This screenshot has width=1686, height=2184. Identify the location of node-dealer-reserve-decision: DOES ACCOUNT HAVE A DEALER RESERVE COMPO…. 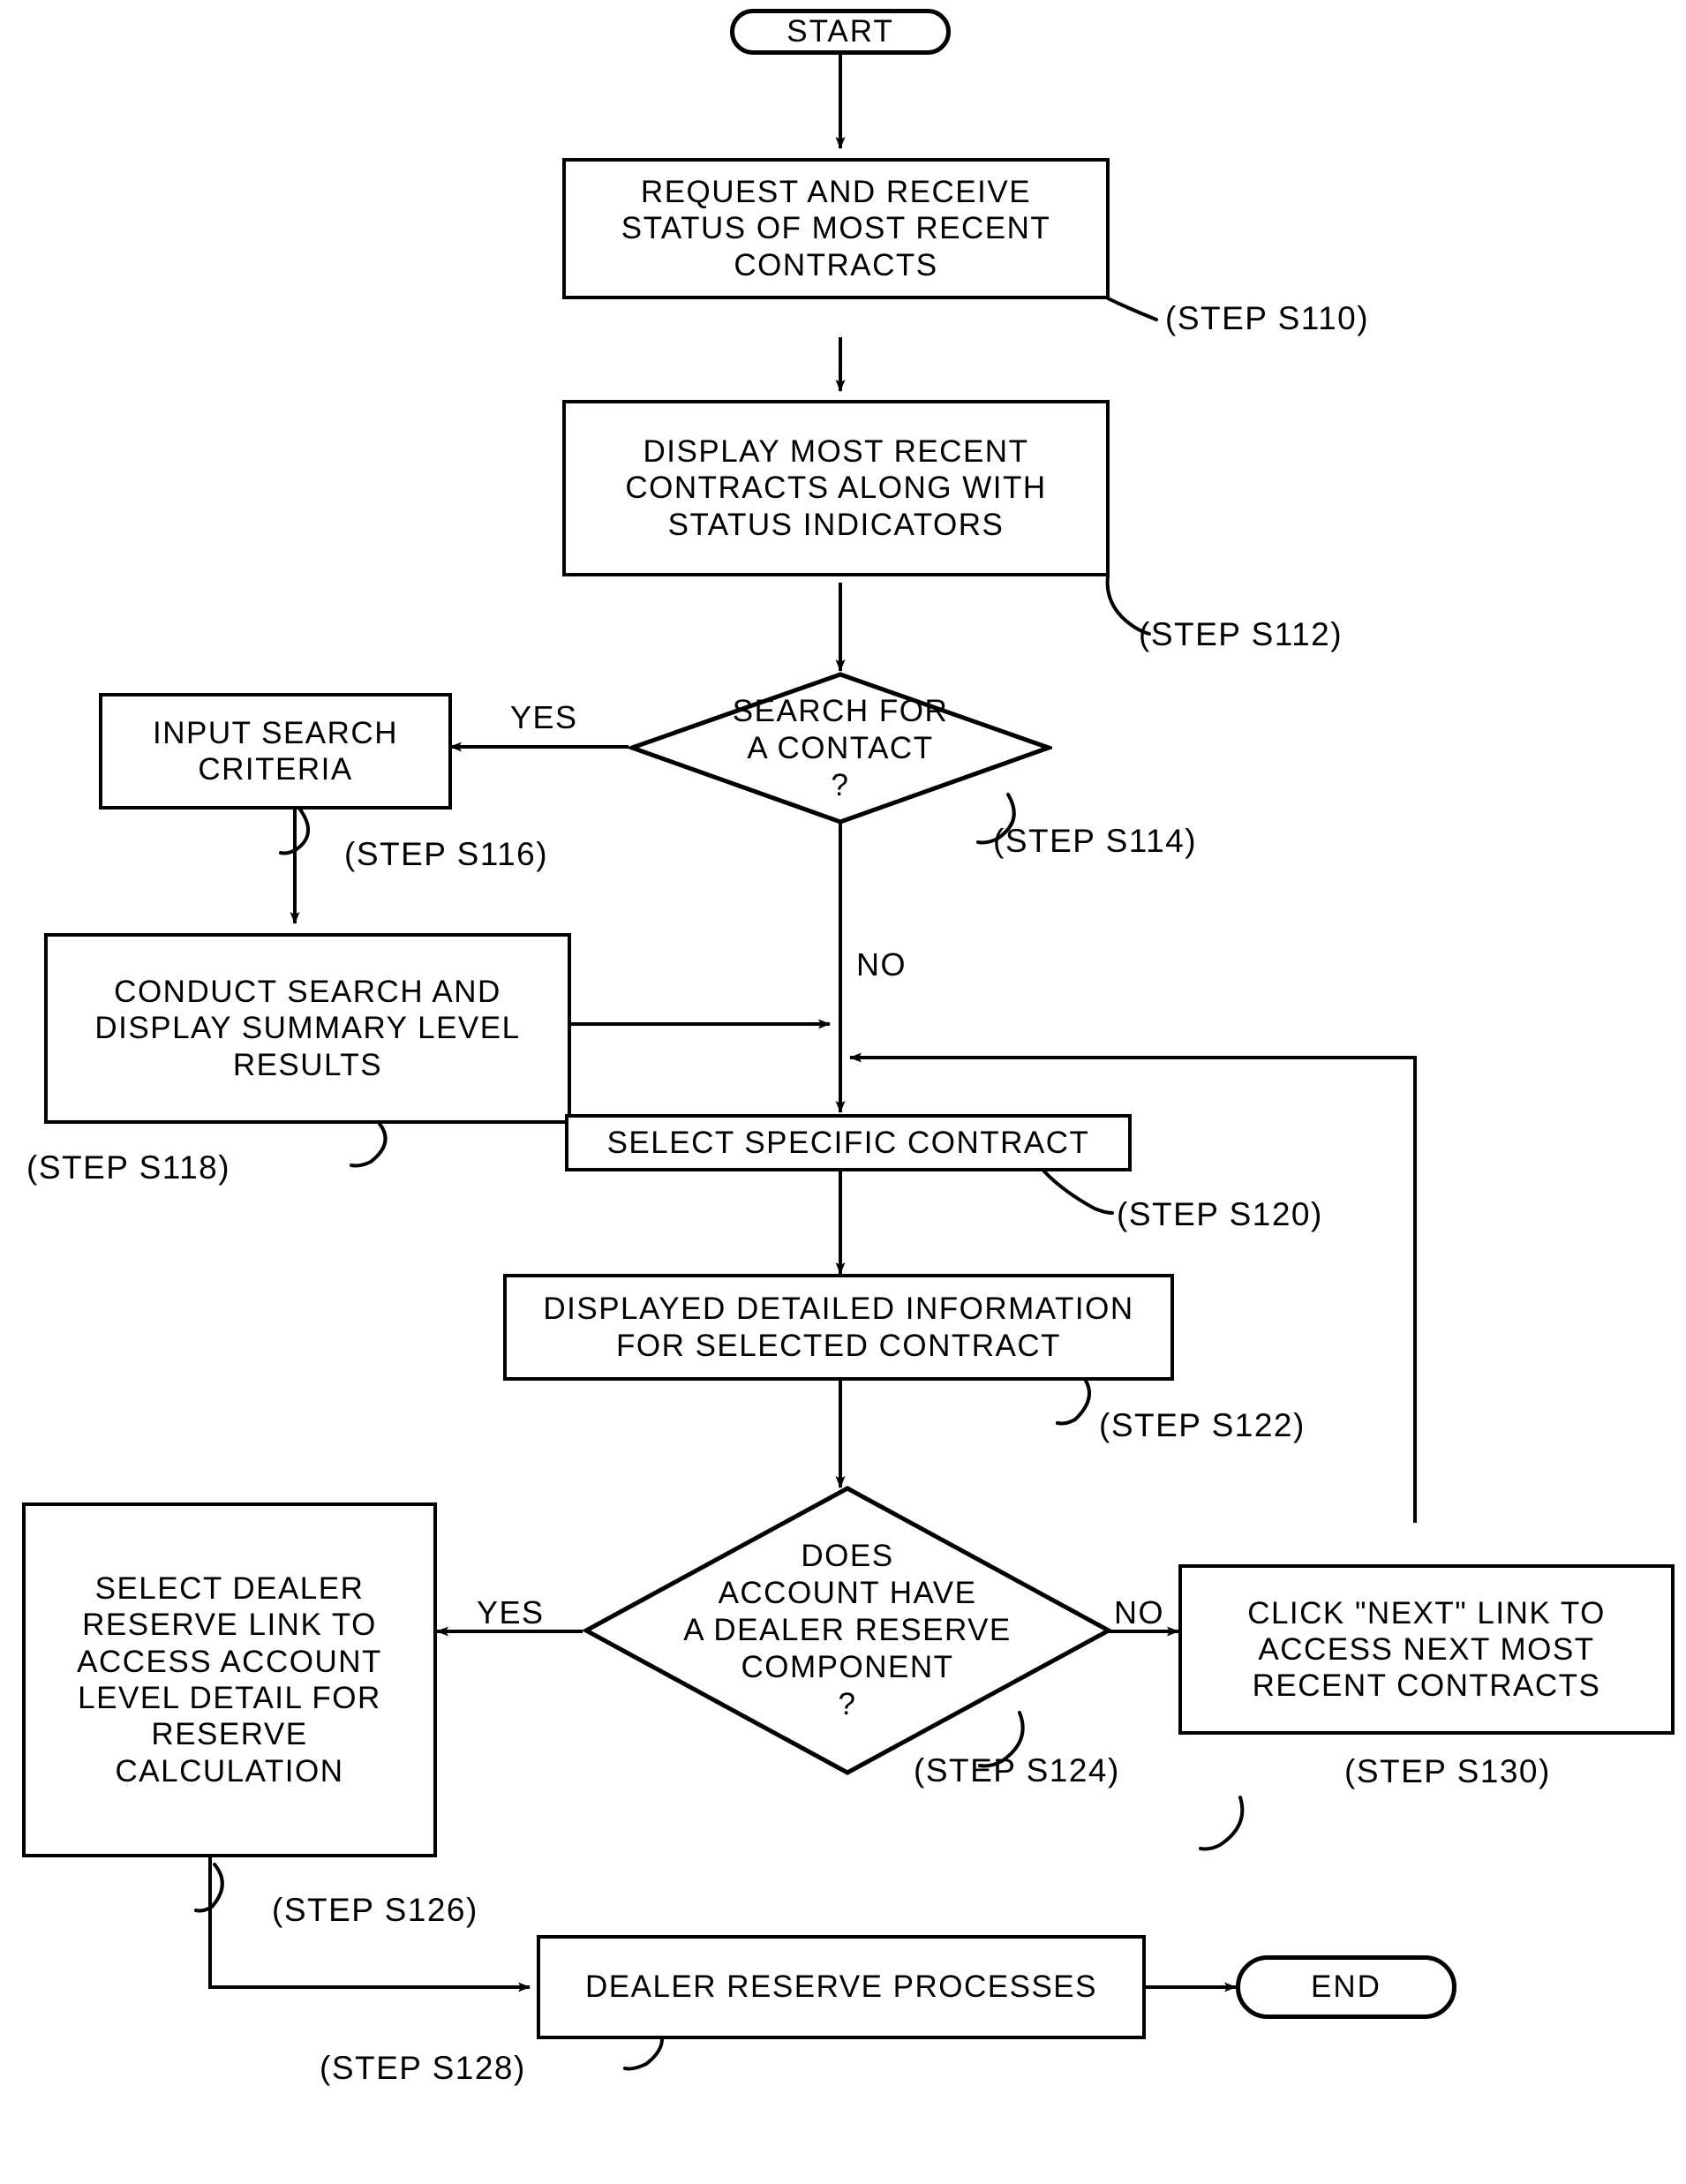
(848, 1630).